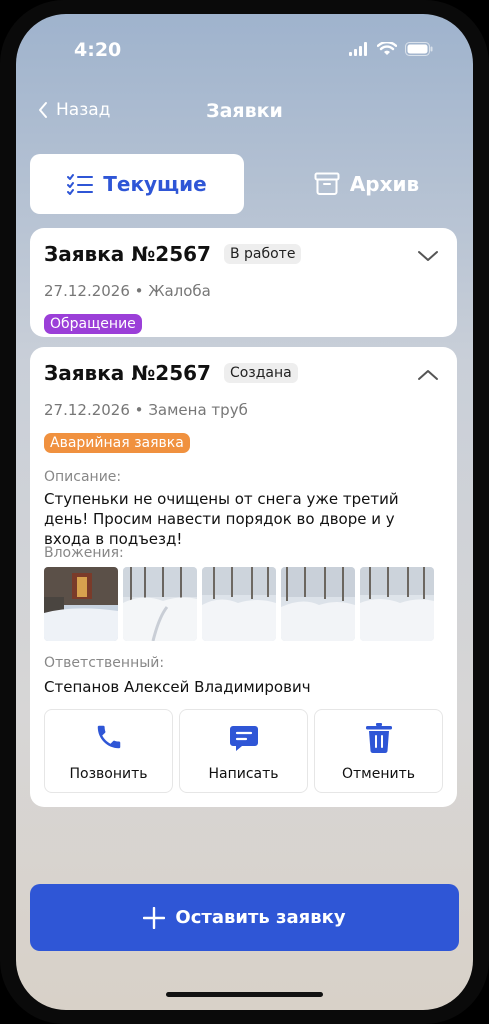 The image size is (489, 1024). What do you see at coordinates (419, 49) in the screenshot?
I see `battery-icon` at bounding box center [419, 49].